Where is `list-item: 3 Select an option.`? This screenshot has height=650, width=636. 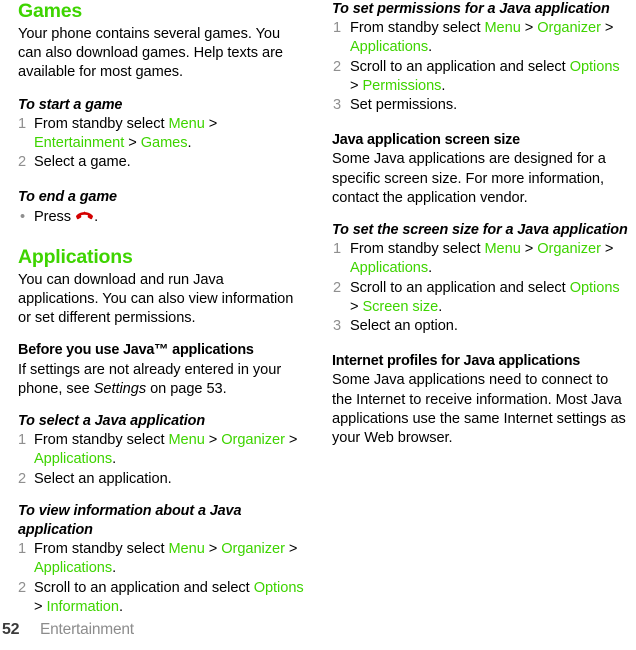
list-item: 3 Select an option. is located at coordinates (481, 326).